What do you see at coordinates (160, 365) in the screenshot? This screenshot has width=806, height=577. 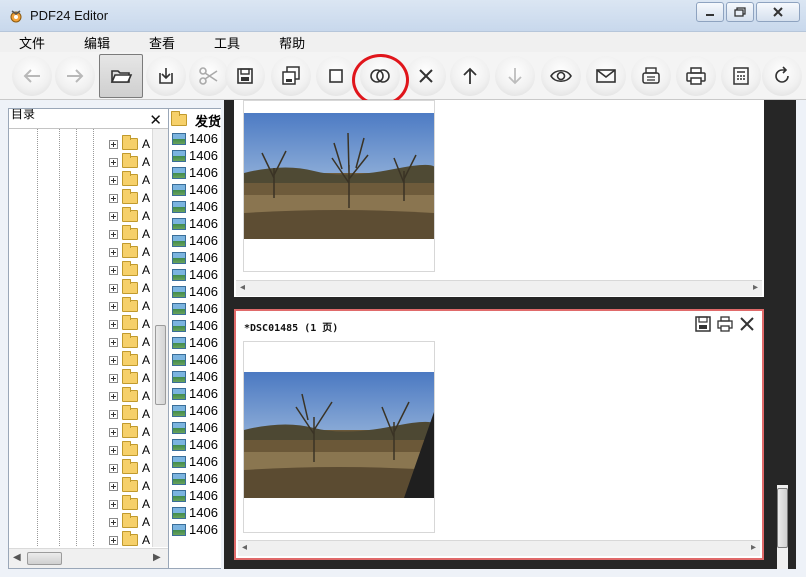 I see `tree-scroll-thumb` at bounding box center [160, 365].